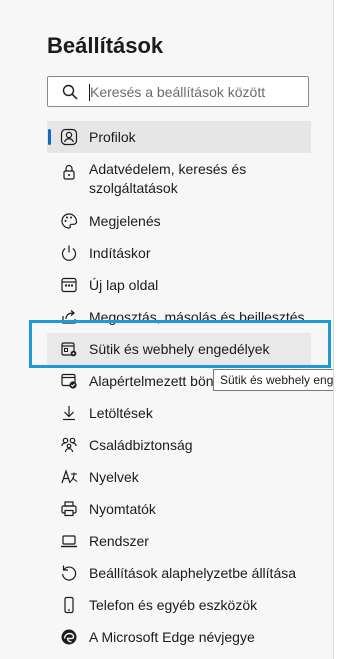  I want to click on sidebar-item-languages: Nyelvek, so click(179, 477).